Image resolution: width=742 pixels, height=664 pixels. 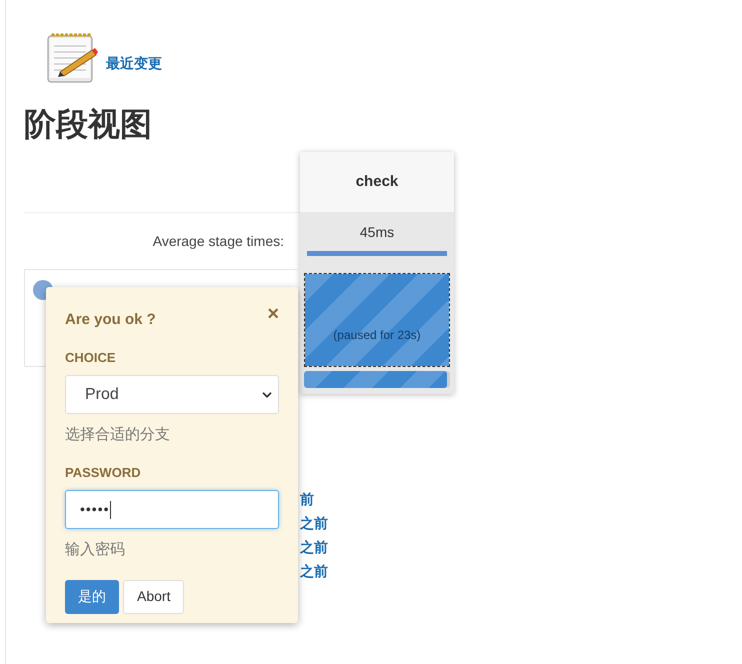 What do you see at coordinates (134, 63) in the screenshot?
I see `recent-changes-link: 最近变更` at bounding box center [134, 63].